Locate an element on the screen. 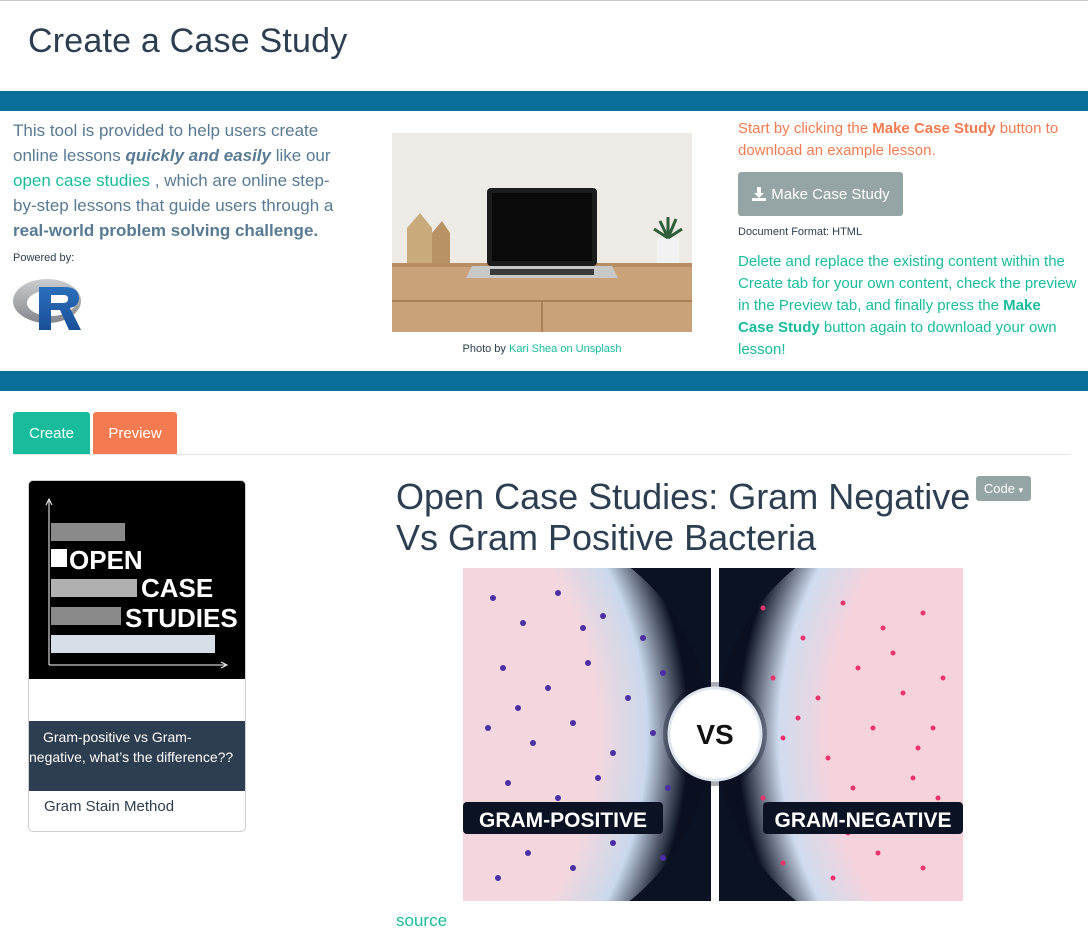 The image size is (1088, 928). laptop-photo is located at coordinates (542, 232).